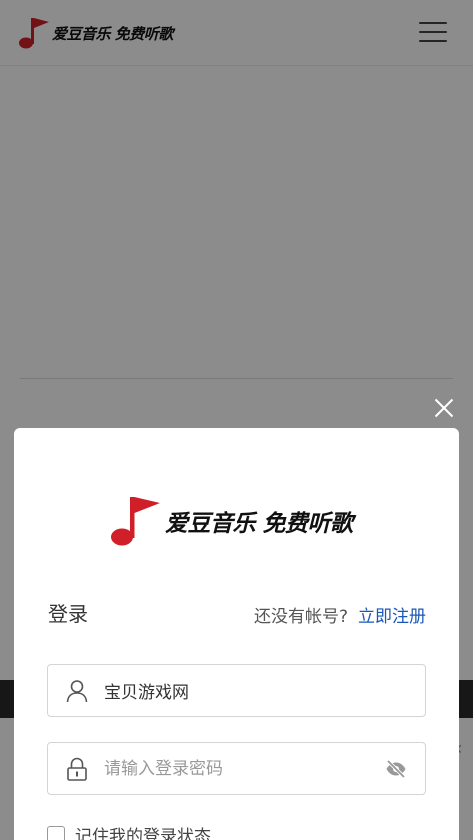 The width and height of the screenshot is (473, 840). Describe the element at coordinates (56, 832) in the screenshot. I see `remember-checkbox` at that location.